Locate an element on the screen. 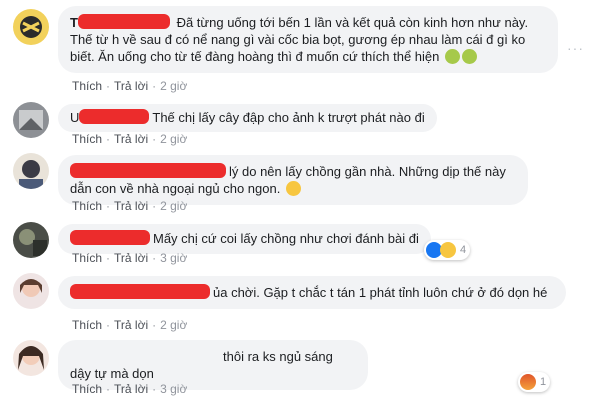 The width and height of the screenshot is (600, 400). reaction-summary: 1 is located at coordinates (534, 382).